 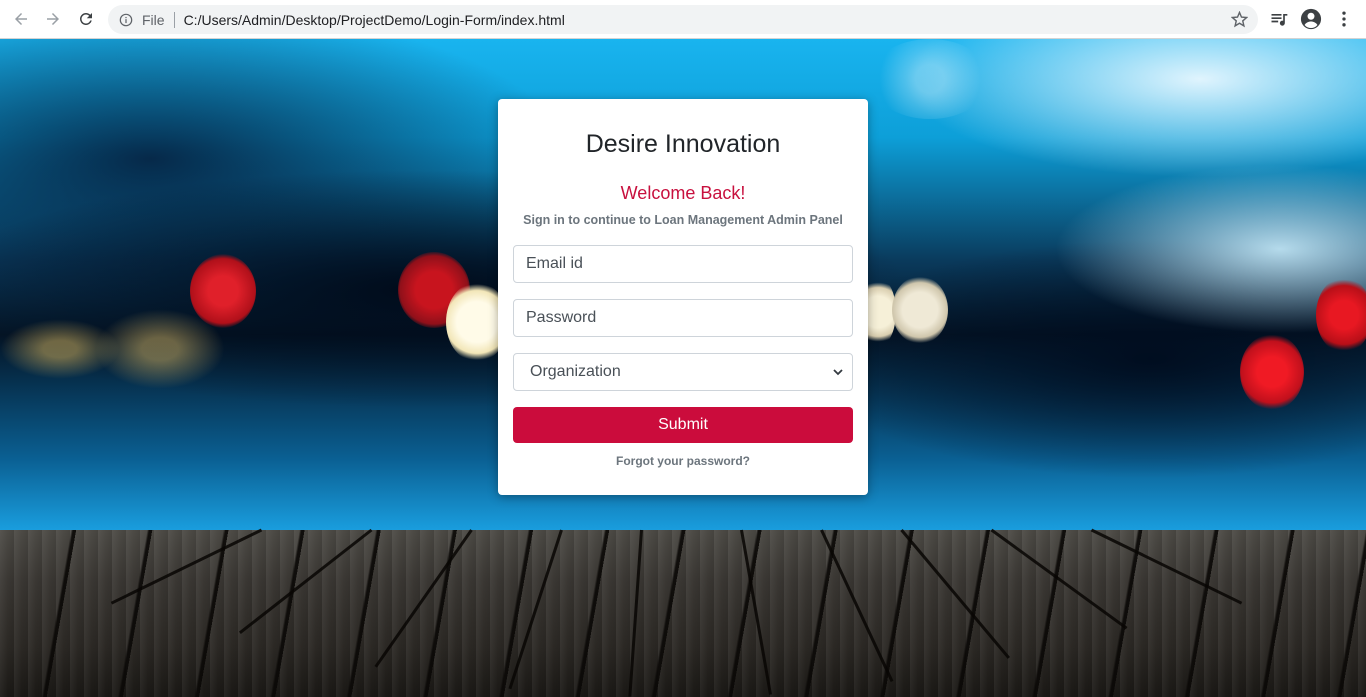 I want to click on organization-select-value: Organization, so click(x=575, y=371).